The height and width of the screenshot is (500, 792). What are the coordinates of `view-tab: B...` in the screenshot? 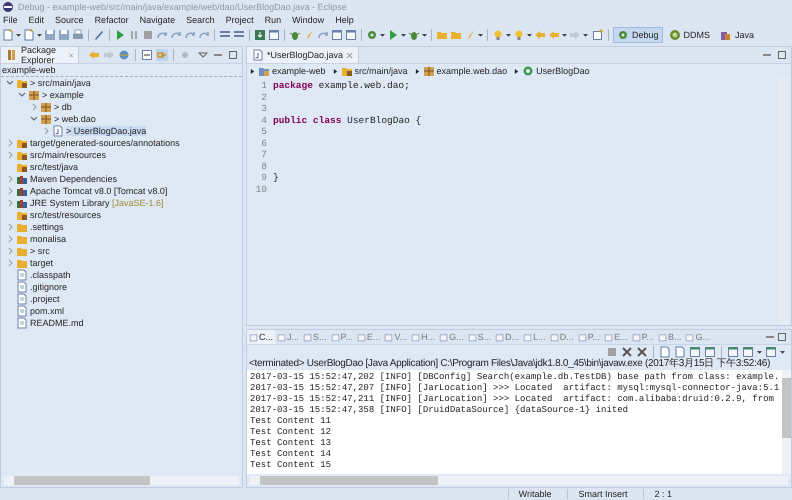 It's located at (670, 337).